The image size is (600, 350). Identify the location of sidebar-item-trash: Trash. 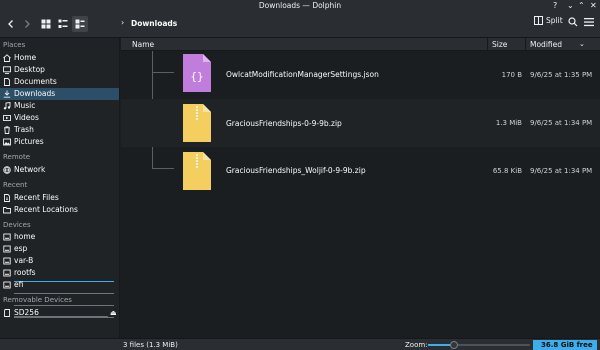
(59, 130).